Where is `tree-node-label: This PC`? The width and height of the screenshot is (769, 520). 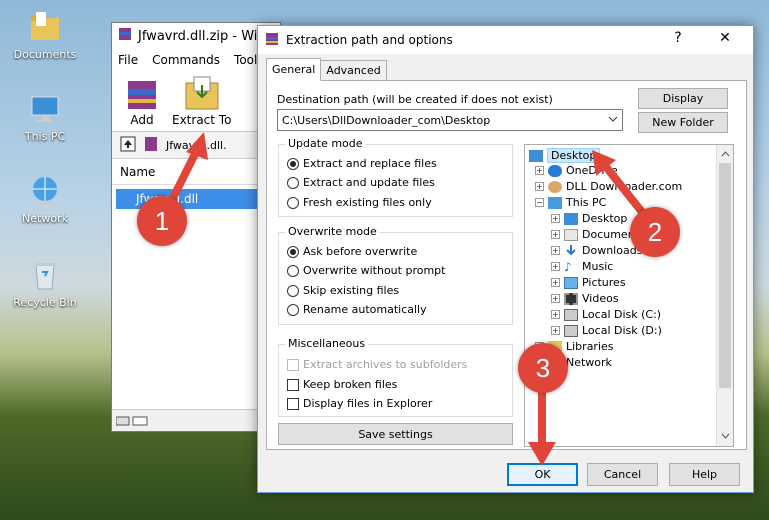
tree-node-label: This PC is located at coordinates (586, 202).